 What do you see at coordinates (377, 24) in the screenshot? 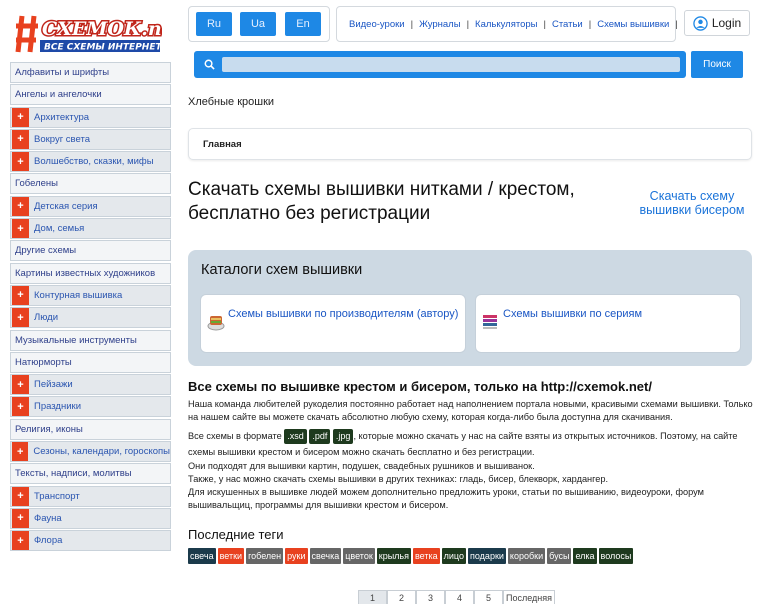
I see `nav-video-lessons: Видео-уроки` at bounding box center [377, 24].